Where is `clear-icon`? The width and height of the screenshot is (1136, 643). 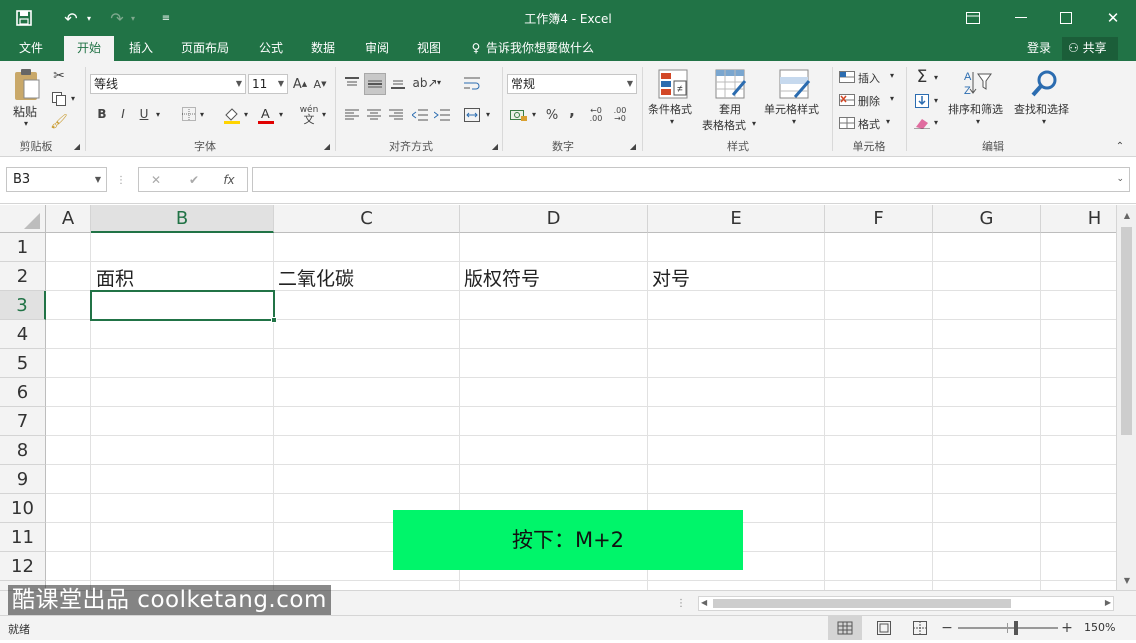
clear-icon is located at coordinates (922, 123).